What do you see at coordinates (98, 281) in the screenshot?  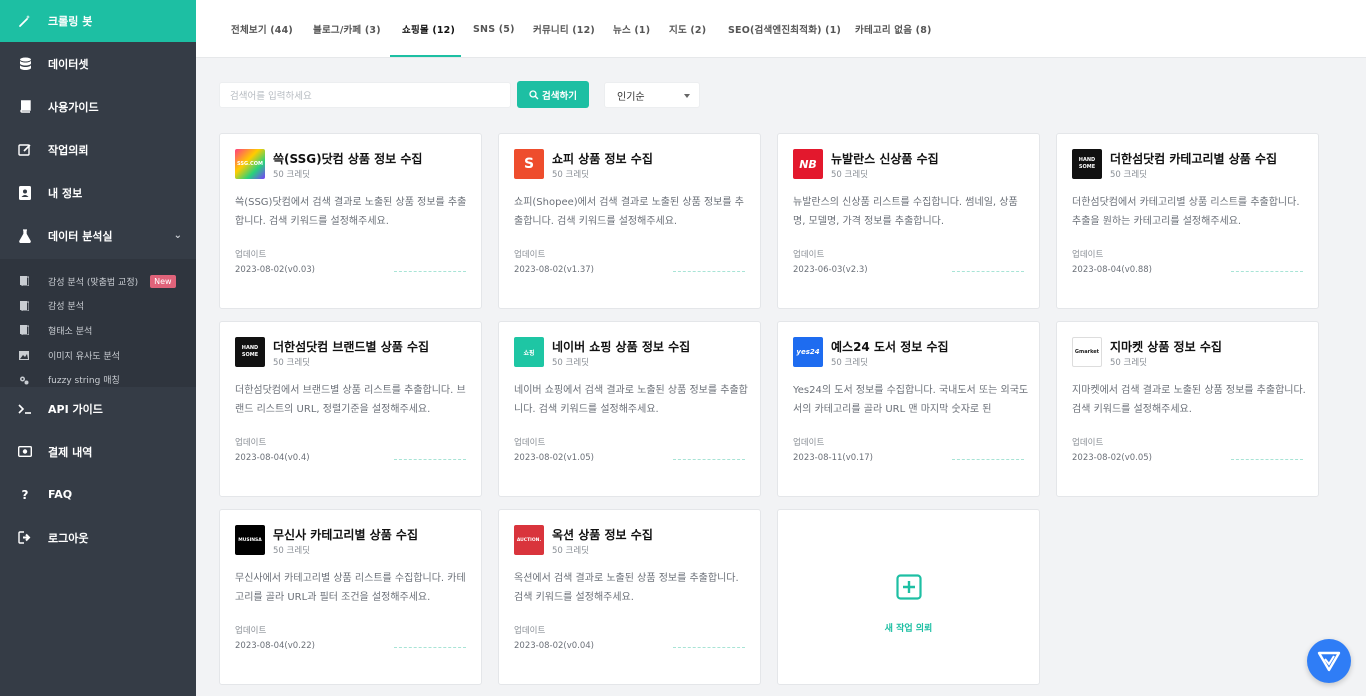 I see `sub-item-sentiment-spell: 감성 분석 (맞춤법 교정) New` at bounding box center [98, 281].